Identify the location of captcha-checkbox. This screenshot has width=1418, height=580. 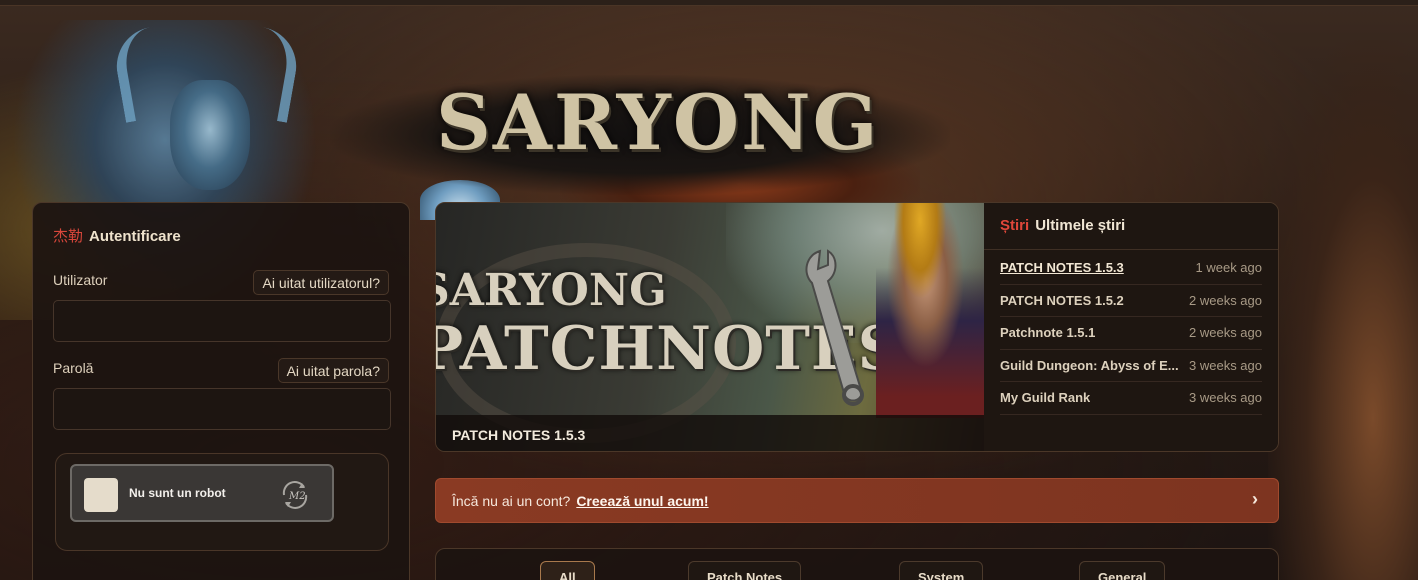
(101, 495).